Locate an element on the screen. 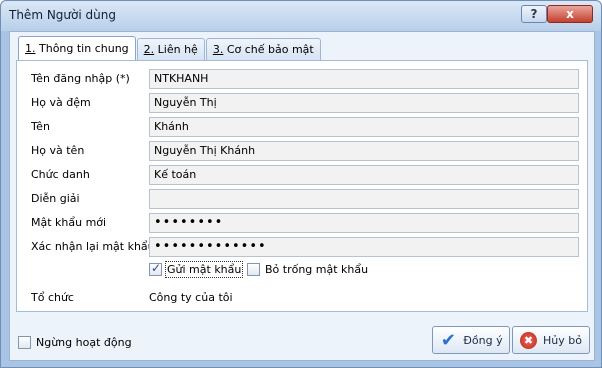  blank-password-label: Bỏ trống mật khẩu is located at coordinates (316, 269).